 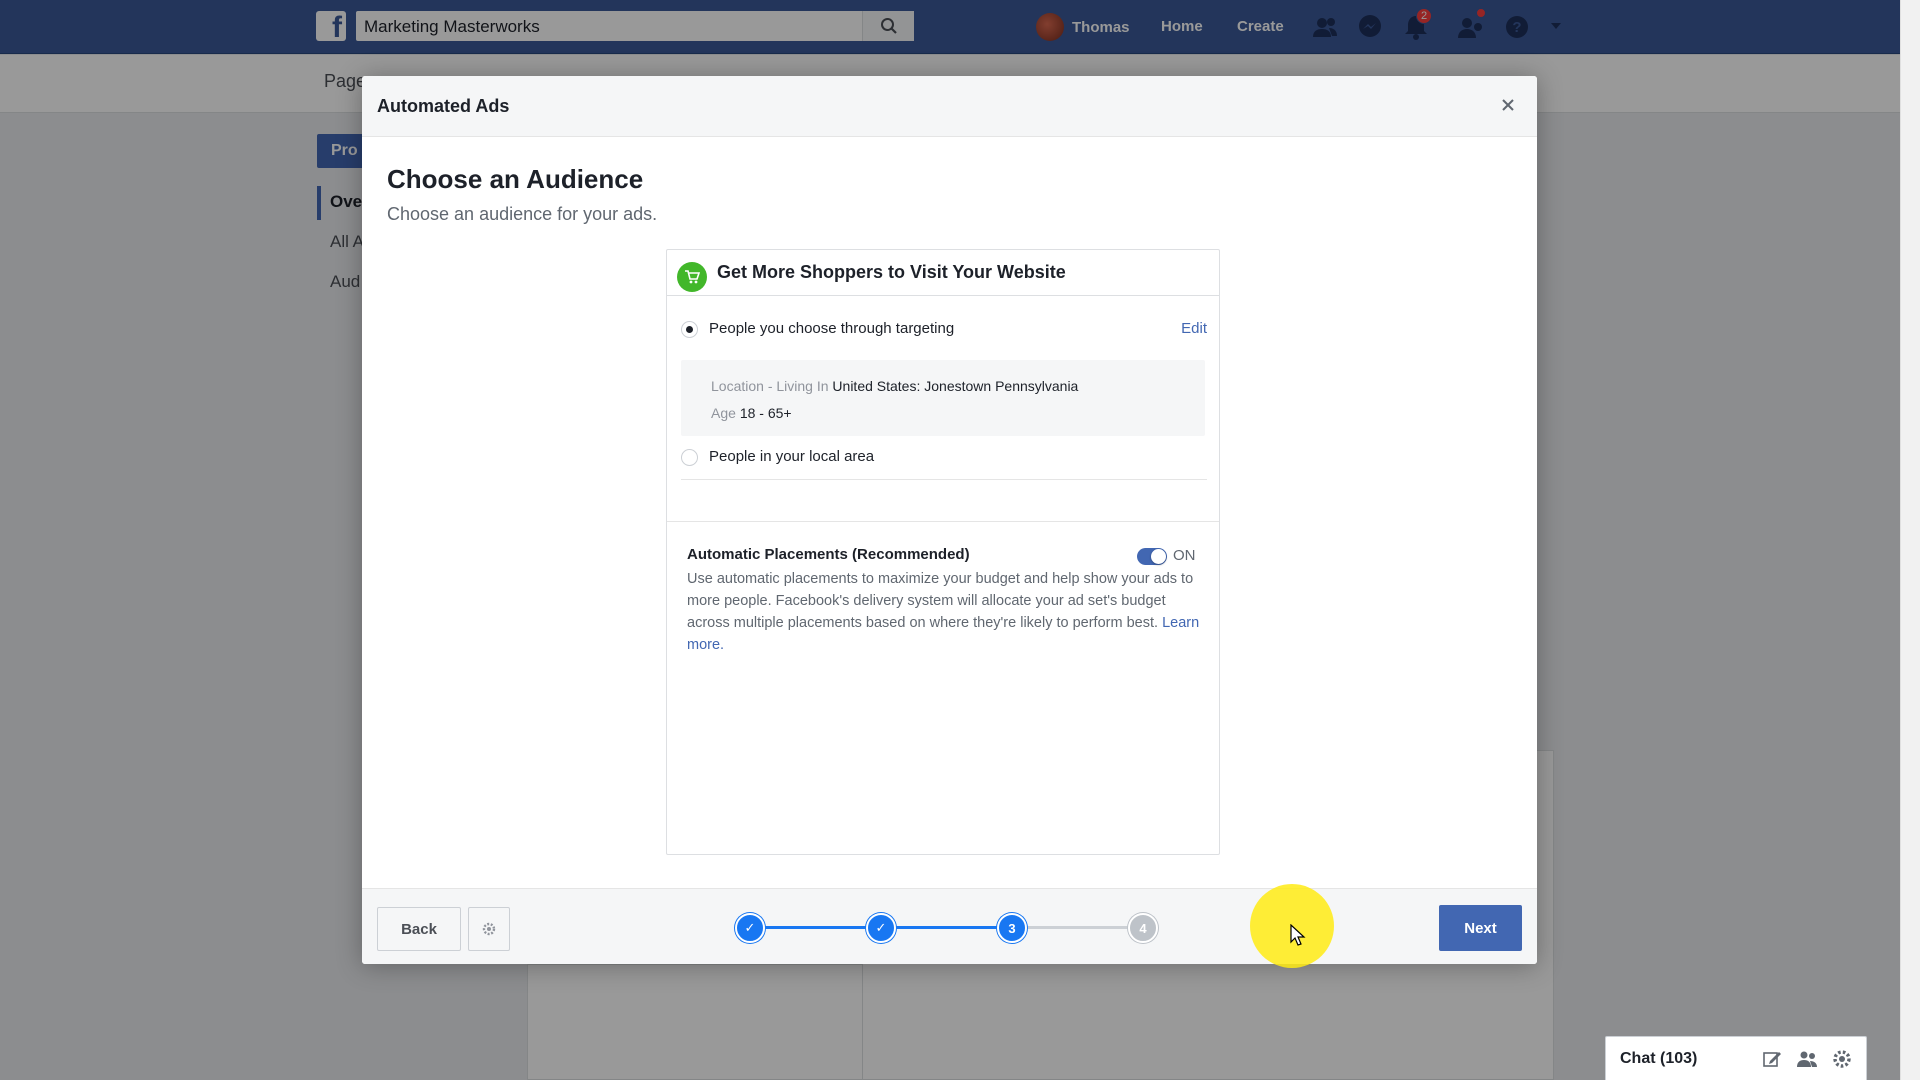 What do you see at coordinates (515, 179) in the screenshot?
I see `page-title: Choose an Audience` at bounding box center [515, 179].